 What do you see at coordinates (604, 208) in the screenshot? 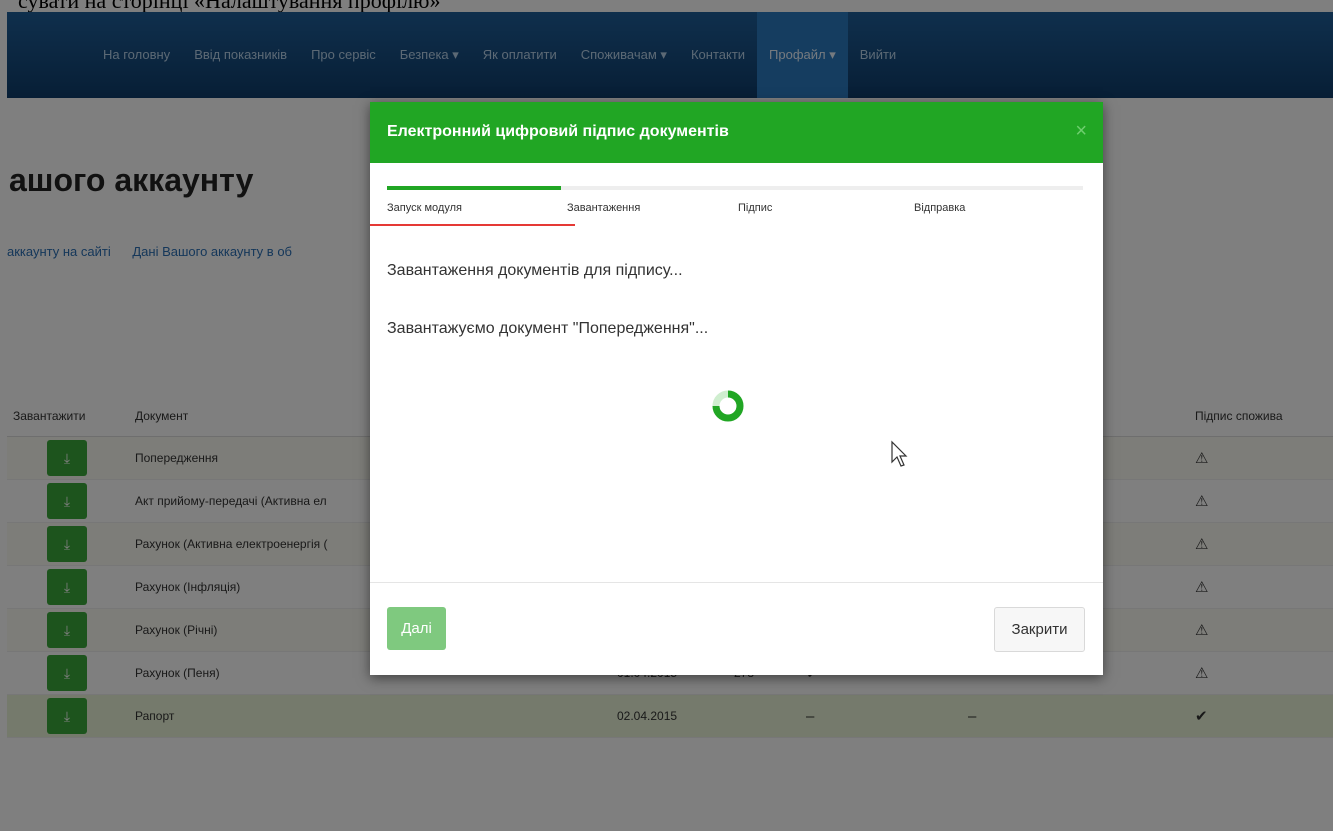
I see `step-loading: Завантаження` at bounding box center [604, 208].